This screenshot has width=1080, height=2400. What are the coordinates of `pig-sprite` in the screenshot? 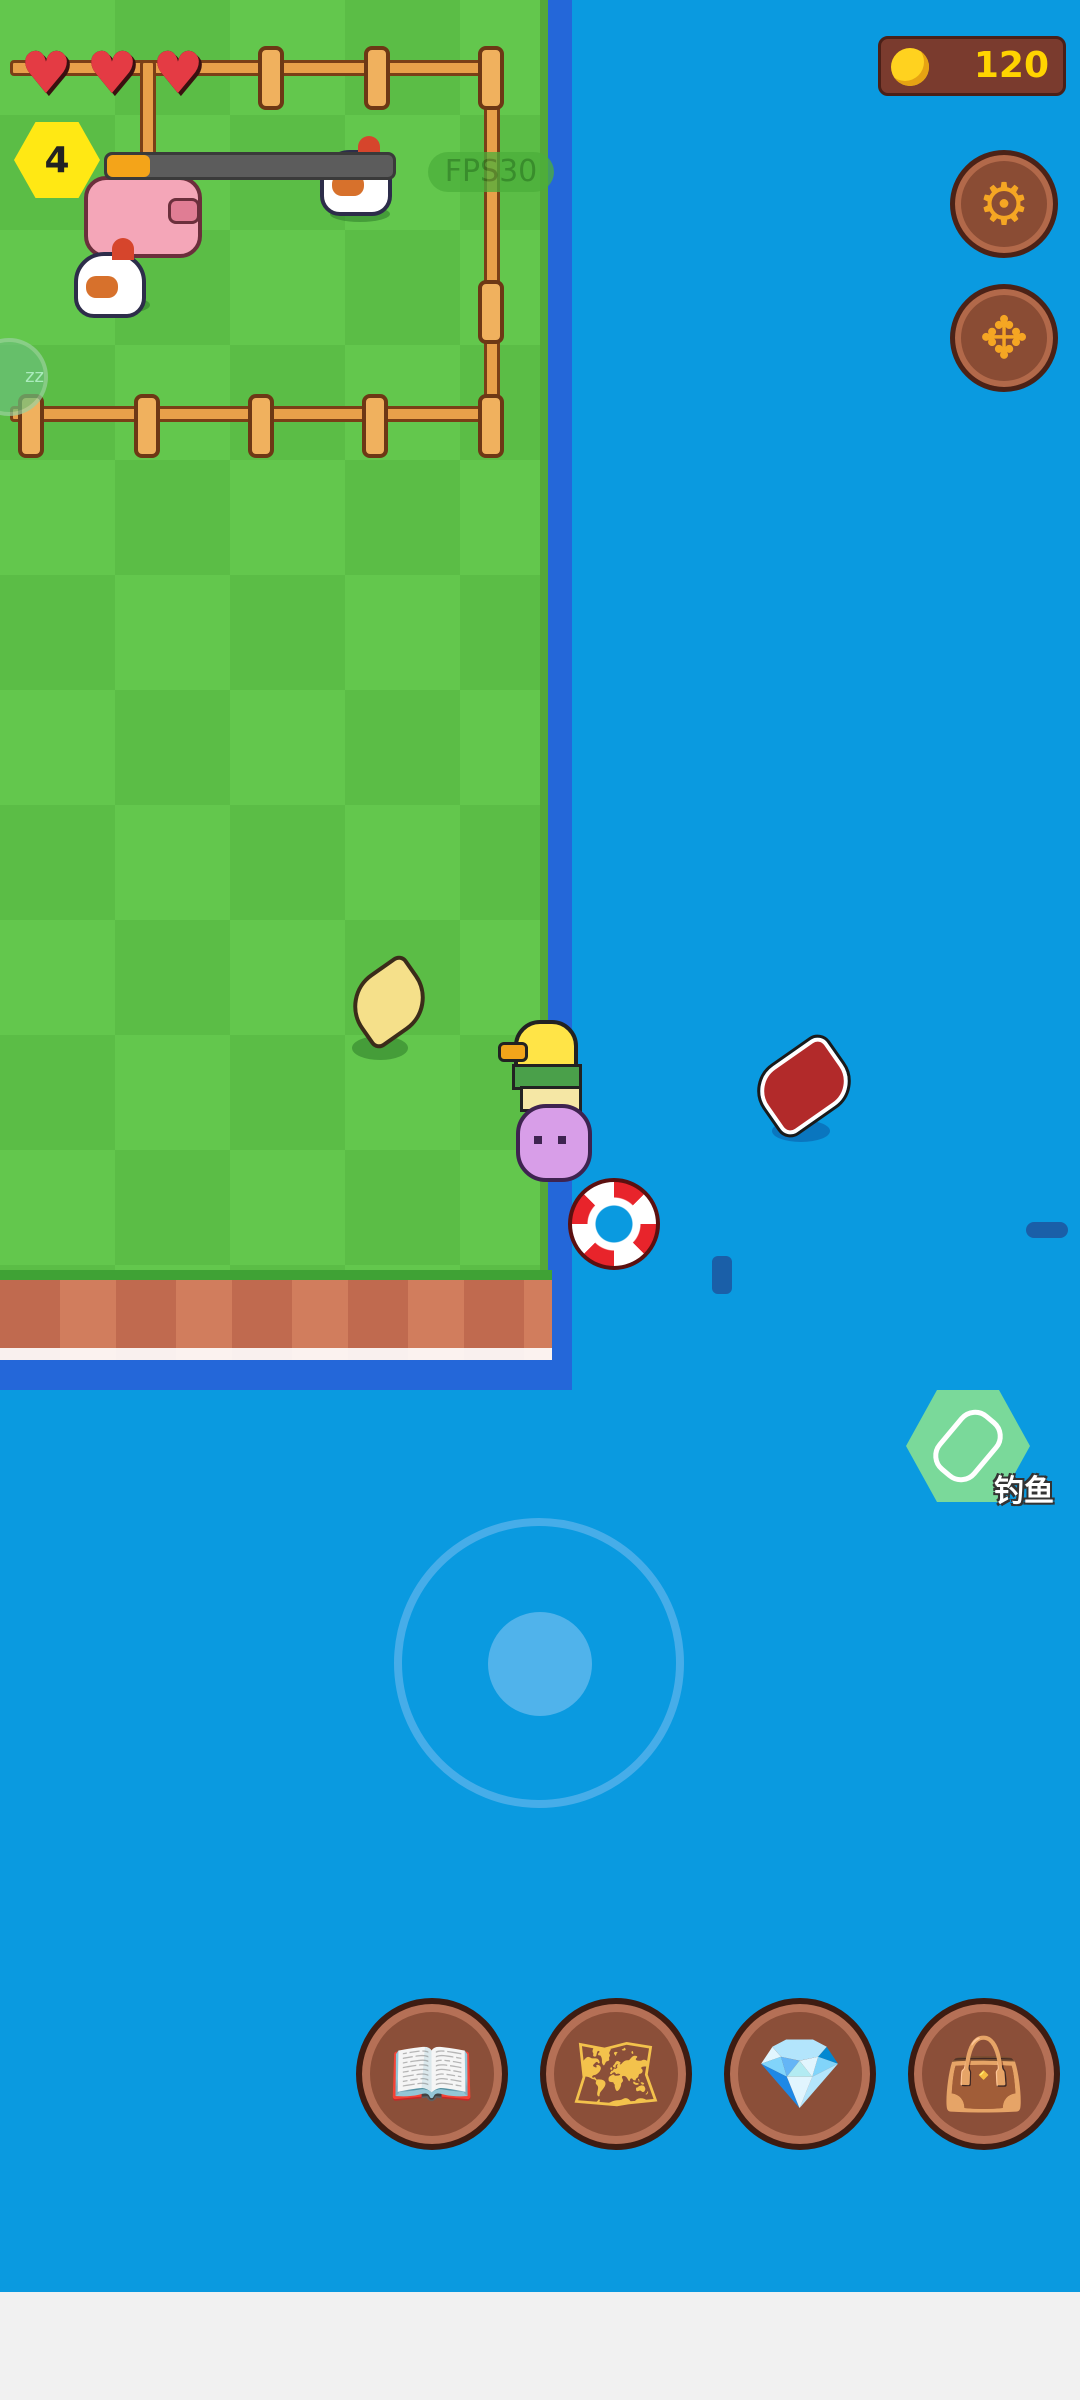 It's located at (143, 217).